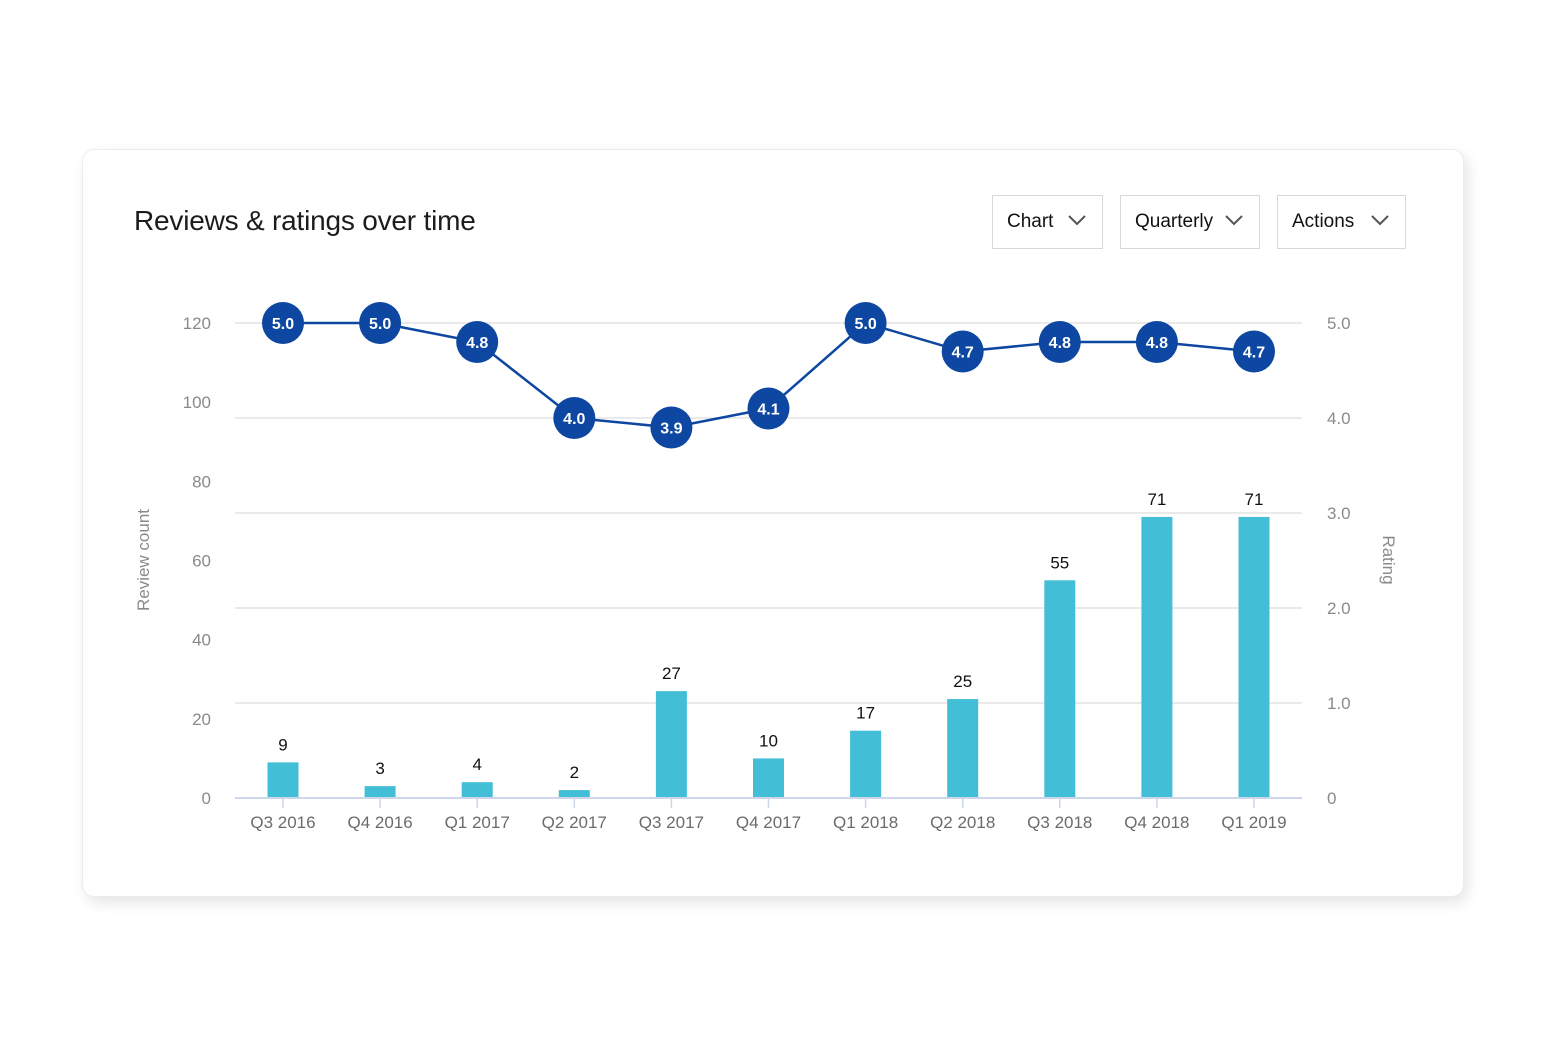 Image resolution: width=1545 pixels, height=1044 pixels. I want to click on bar-value-label: 17, so click(865, 713).